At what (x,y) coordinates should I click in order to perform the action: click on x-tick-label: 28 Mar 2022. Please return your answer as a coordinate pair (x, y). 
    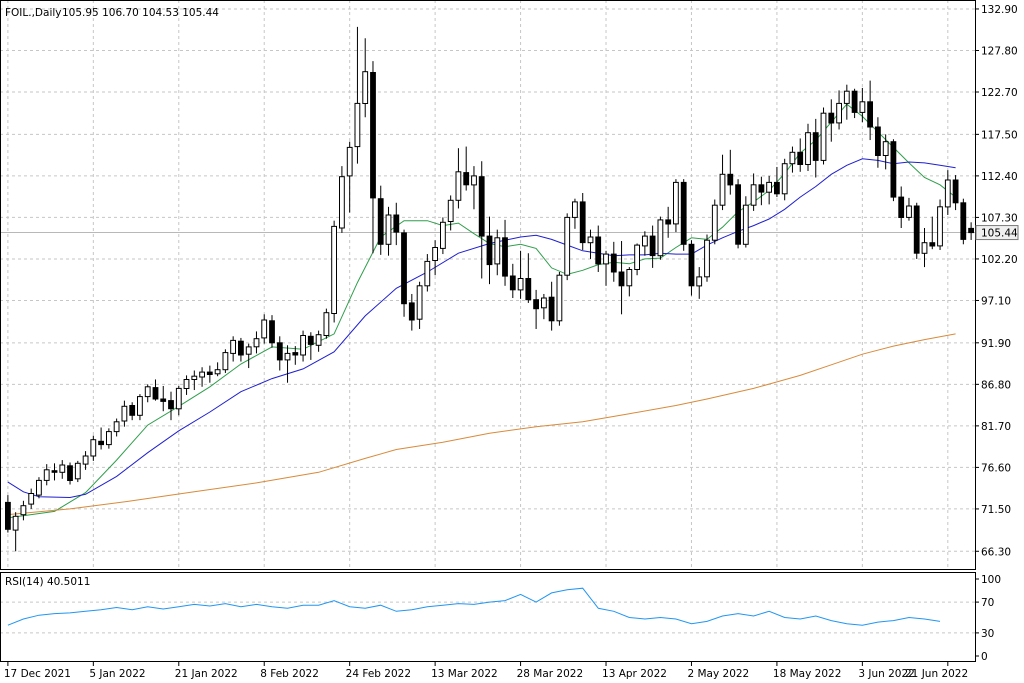
    Looking at the image, I should click on (550, 674).